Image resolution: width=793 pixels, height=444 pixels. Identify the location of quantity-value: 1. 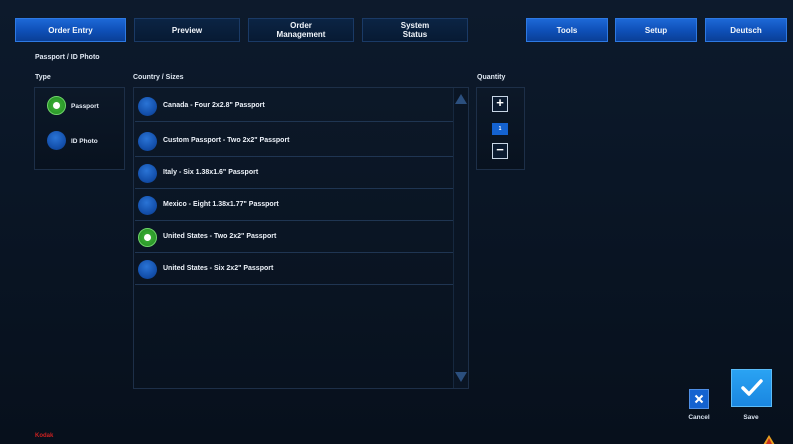
(500, 129).